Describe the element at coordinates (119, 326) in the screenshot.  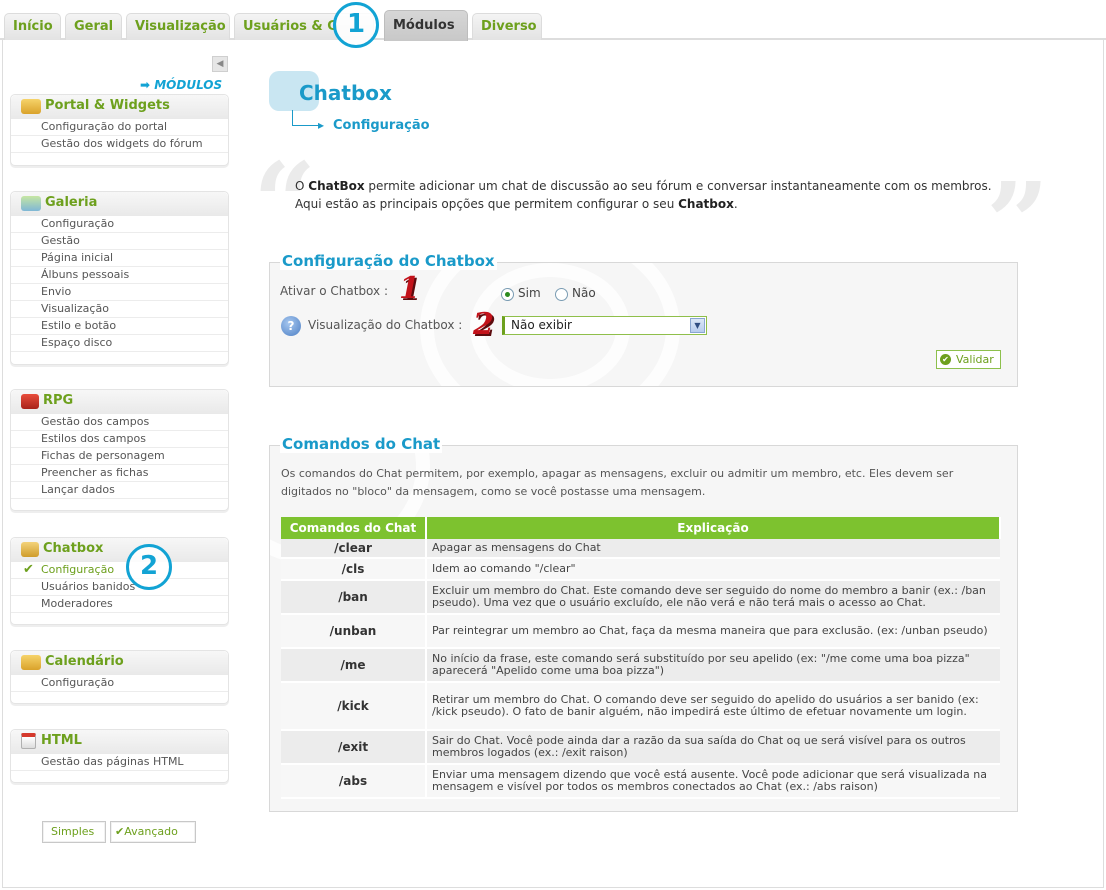
I see `sidebar-item: Estilo e botão` at that location.